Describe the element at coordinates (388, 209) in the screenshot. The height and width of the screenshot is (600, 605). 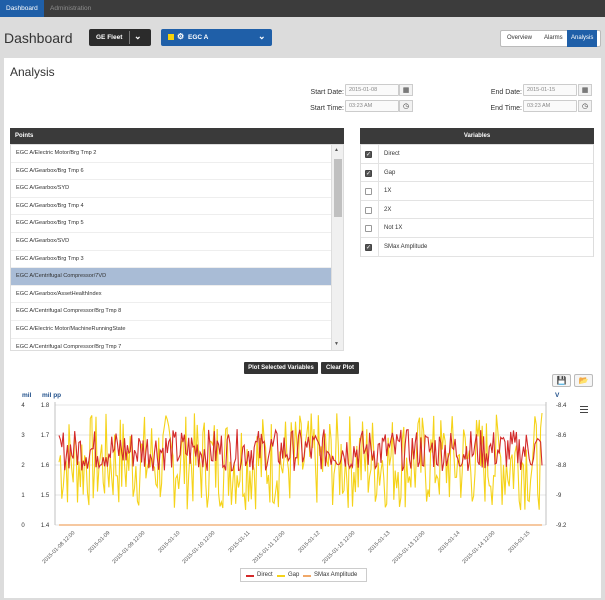
I see `variable-label: 2X` at that location.